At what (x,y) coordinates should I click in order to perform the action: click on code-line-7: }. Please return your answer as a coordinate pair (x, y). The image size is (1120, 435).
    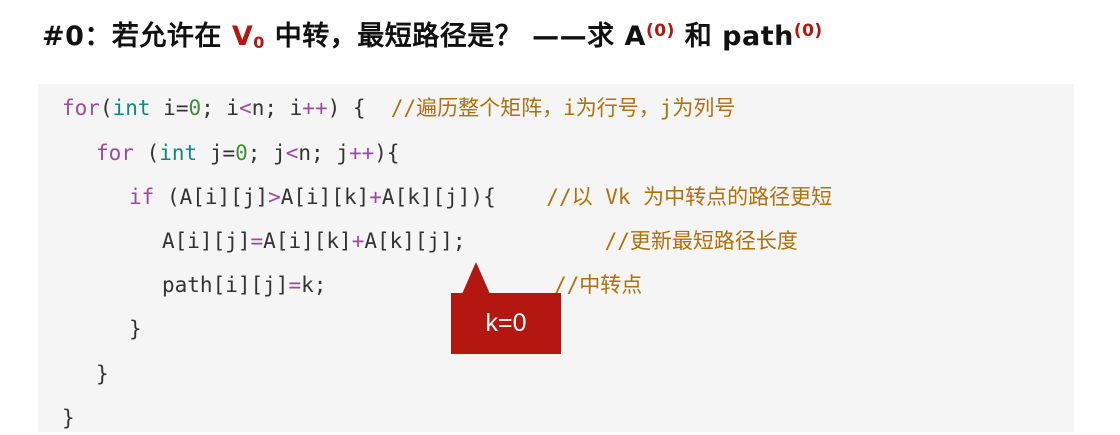
    Looking at the image, I should click on (102, 374).